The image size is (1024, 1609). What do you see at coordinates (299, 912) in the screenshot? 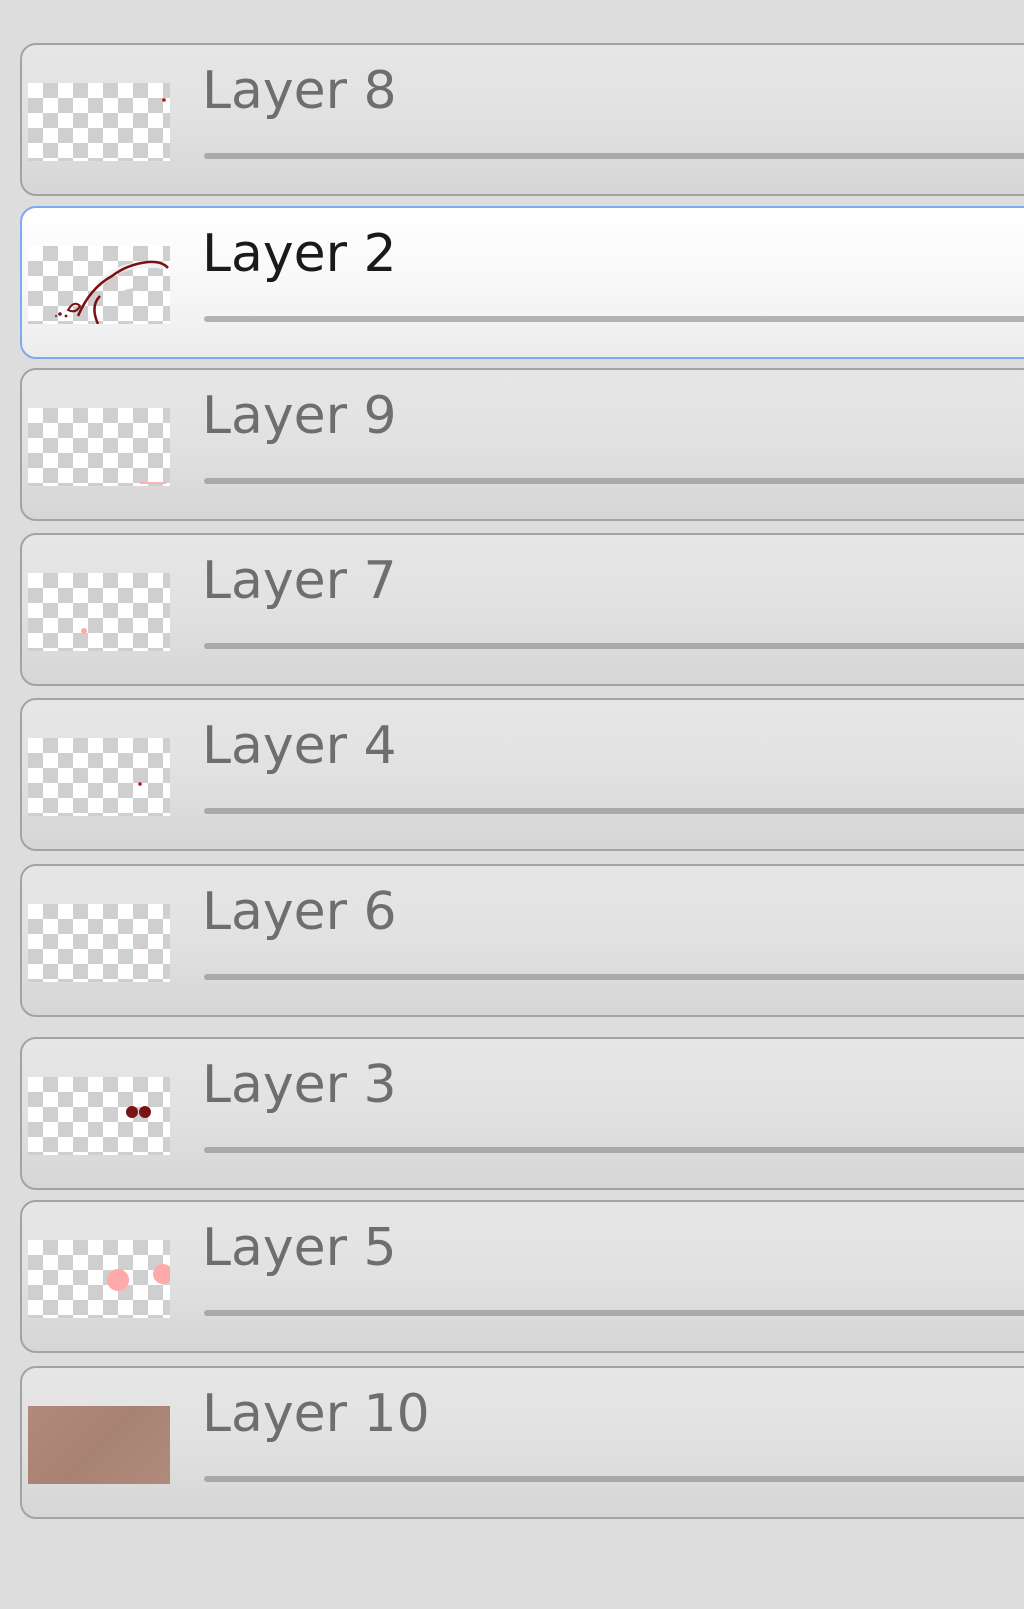
I see `layer-name: Layer 6` at bounding box center [299, 912].